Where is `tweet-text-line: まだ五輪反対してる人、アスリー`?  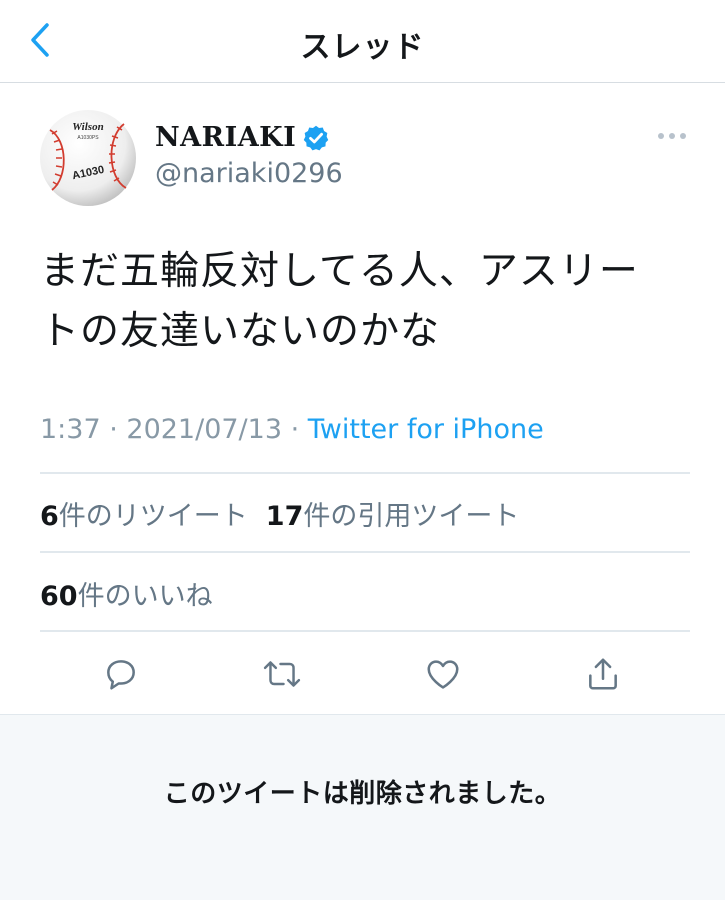
tweet-text-line: まだ五輪反対してる人、アスリー is located at coordinates (339, 271).